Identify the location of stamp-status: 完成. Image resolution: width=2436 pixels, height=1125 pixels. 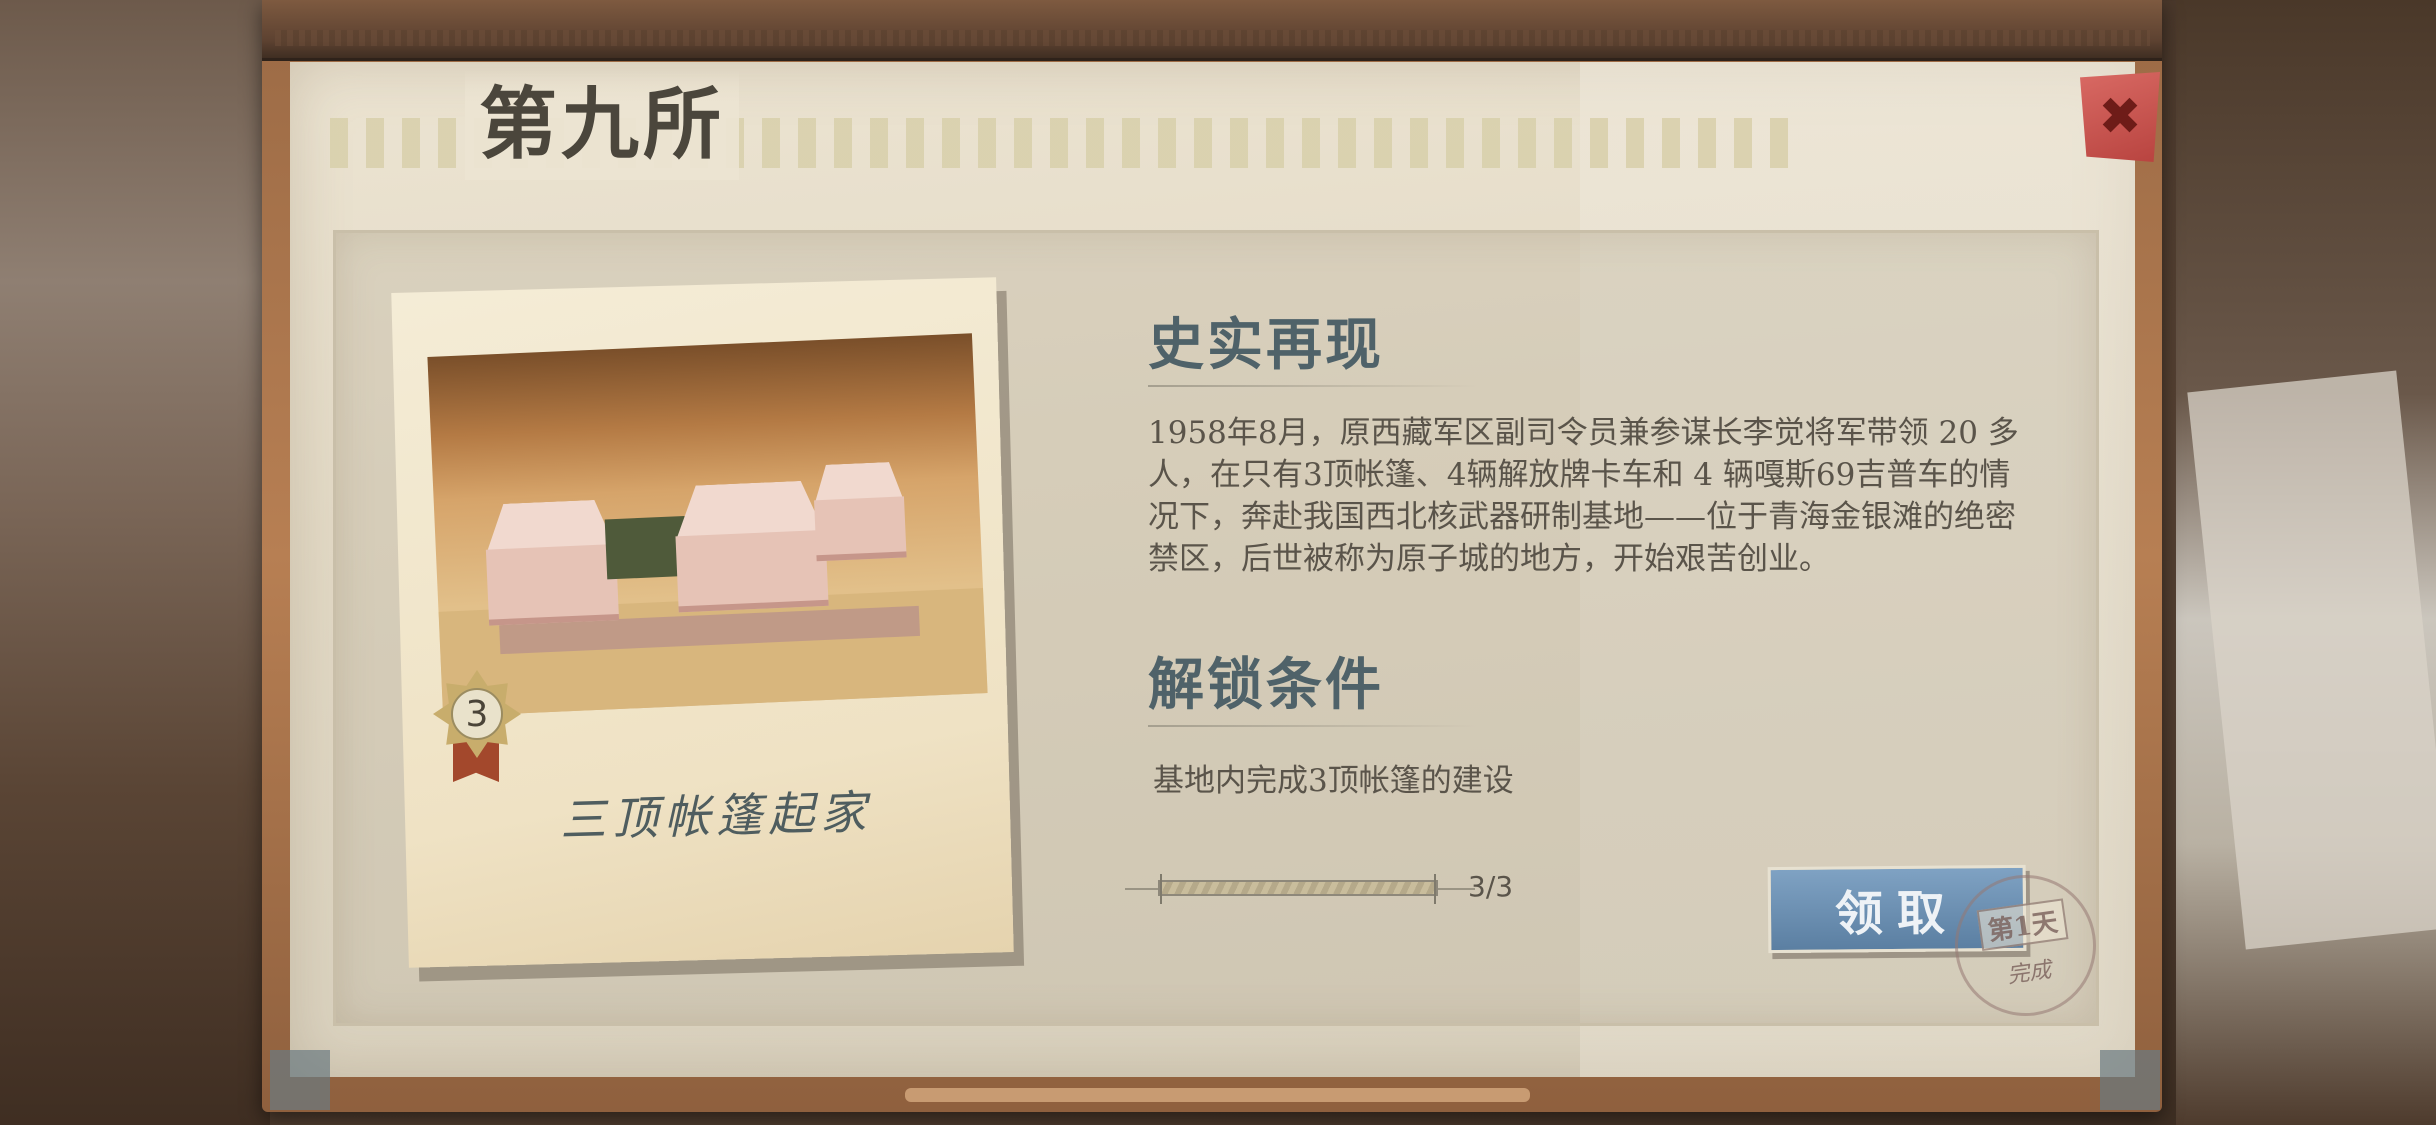
(2029, 973).